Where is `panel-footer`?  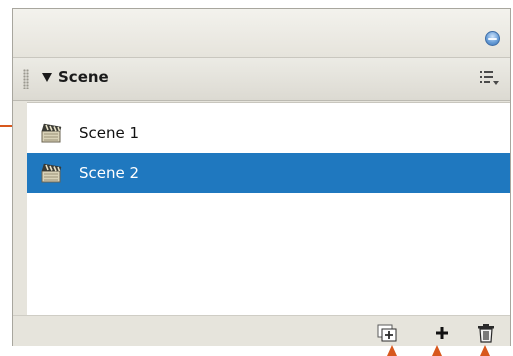
panel-footer is located at coordinates (261, 330).